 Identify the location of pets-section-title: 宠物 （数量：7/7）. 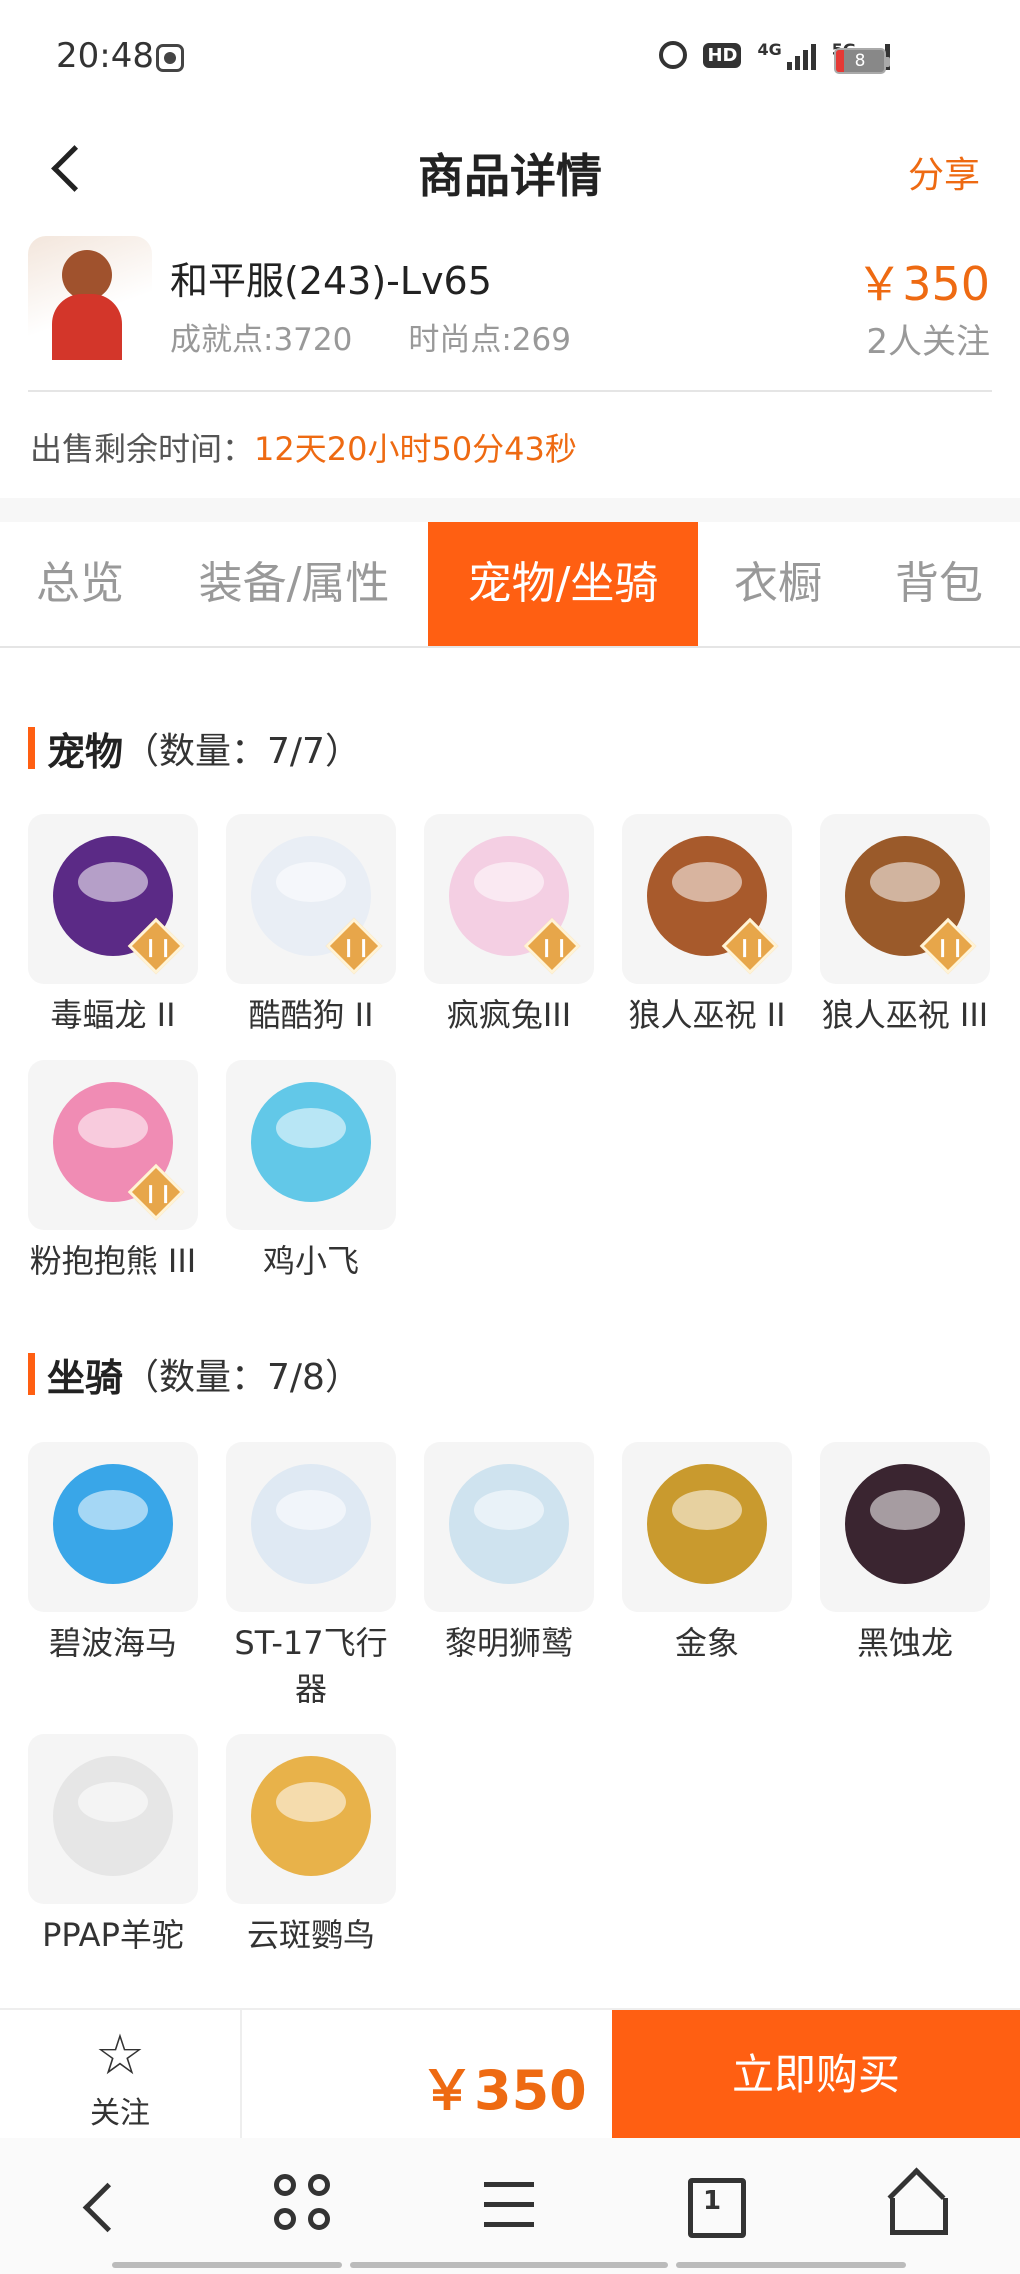
(194, 750).